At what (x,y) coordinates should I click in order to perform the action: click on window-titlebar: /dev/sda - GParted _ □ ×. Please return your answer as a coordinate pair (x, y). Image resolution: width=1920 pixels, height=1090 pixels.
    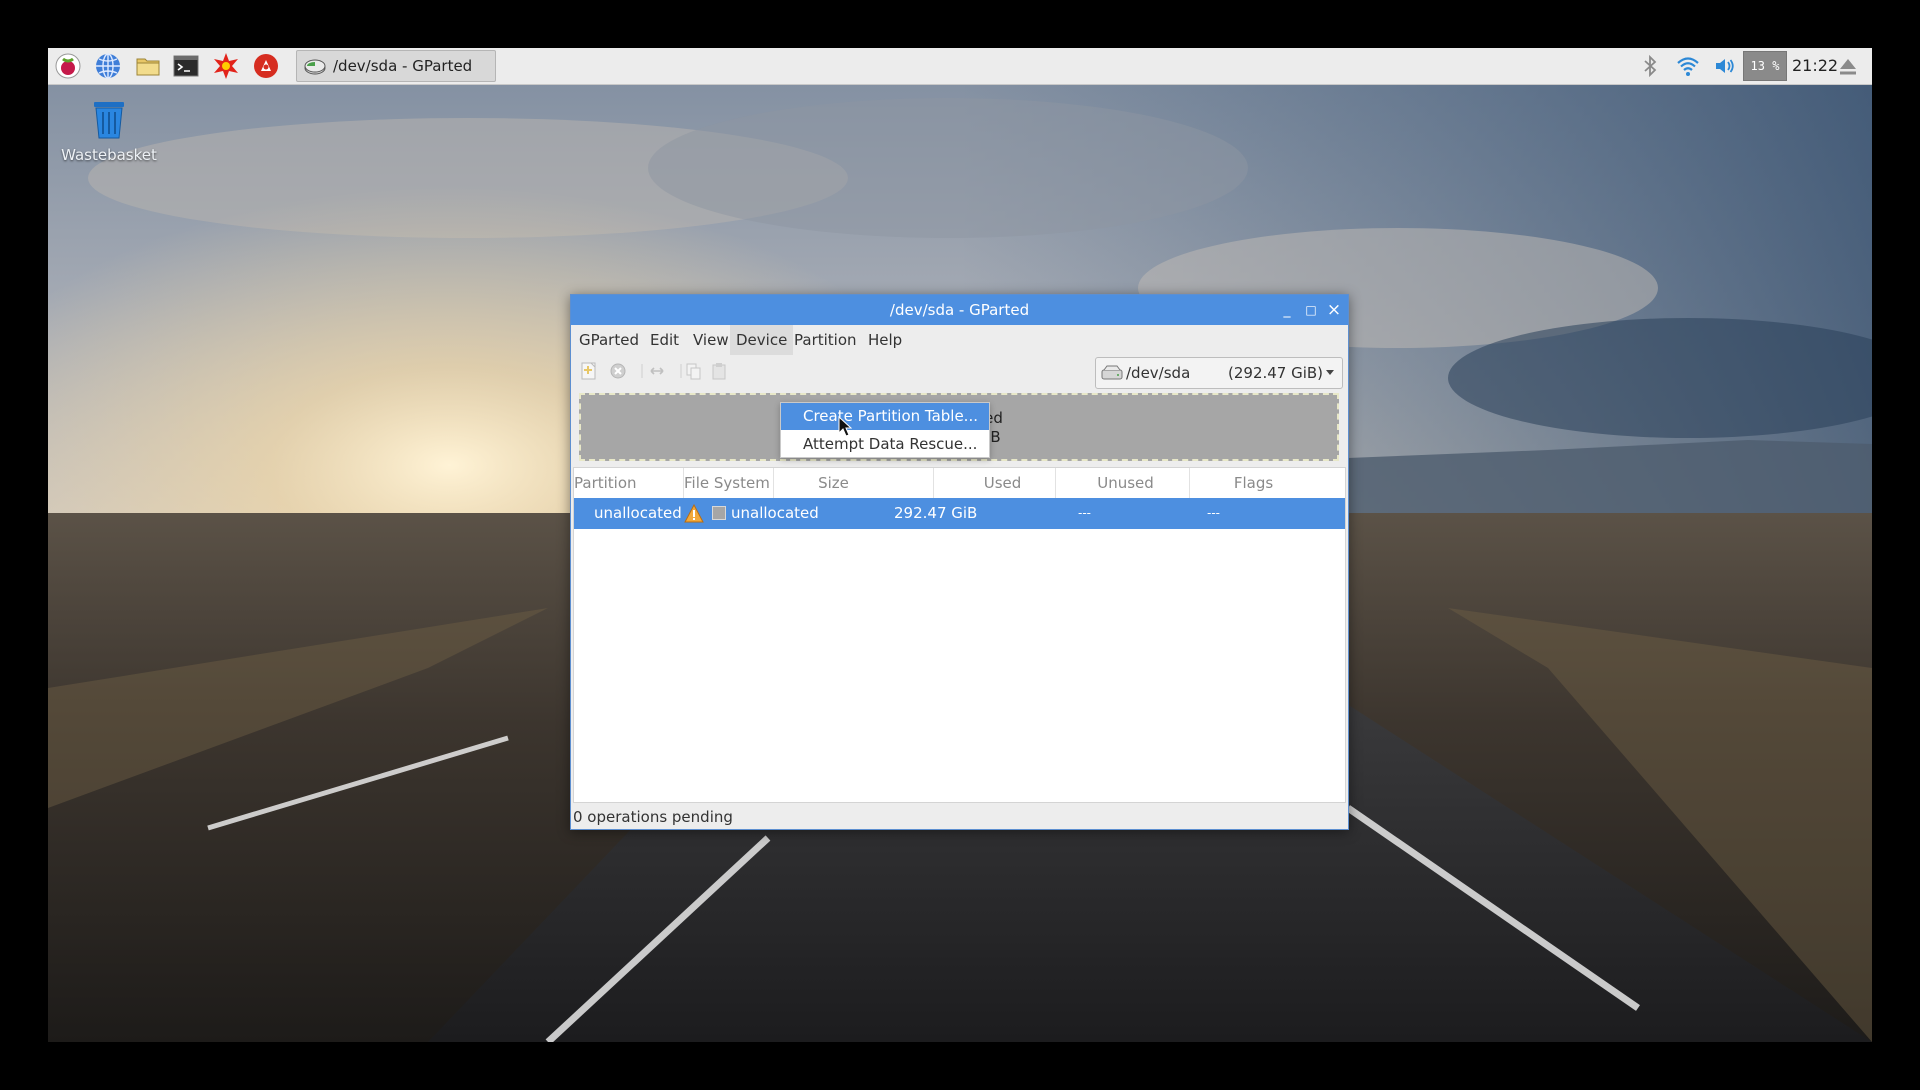
    Looking at the image, I should click on (959, 310).